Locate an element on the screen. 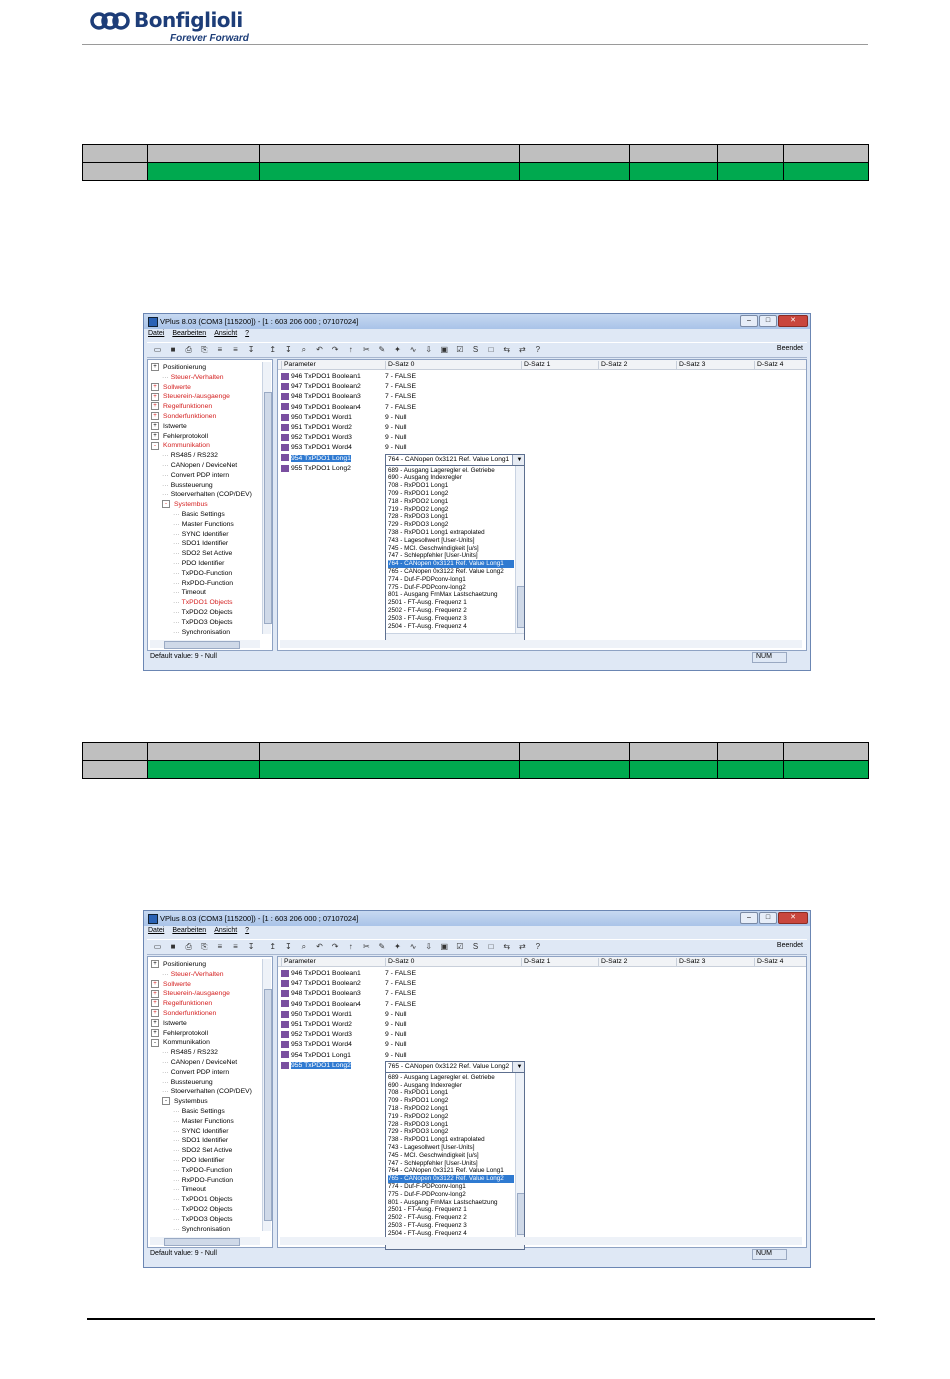  parameter-name: 950 TxPDO1 Word1 is located at coordinates (321, 1014).